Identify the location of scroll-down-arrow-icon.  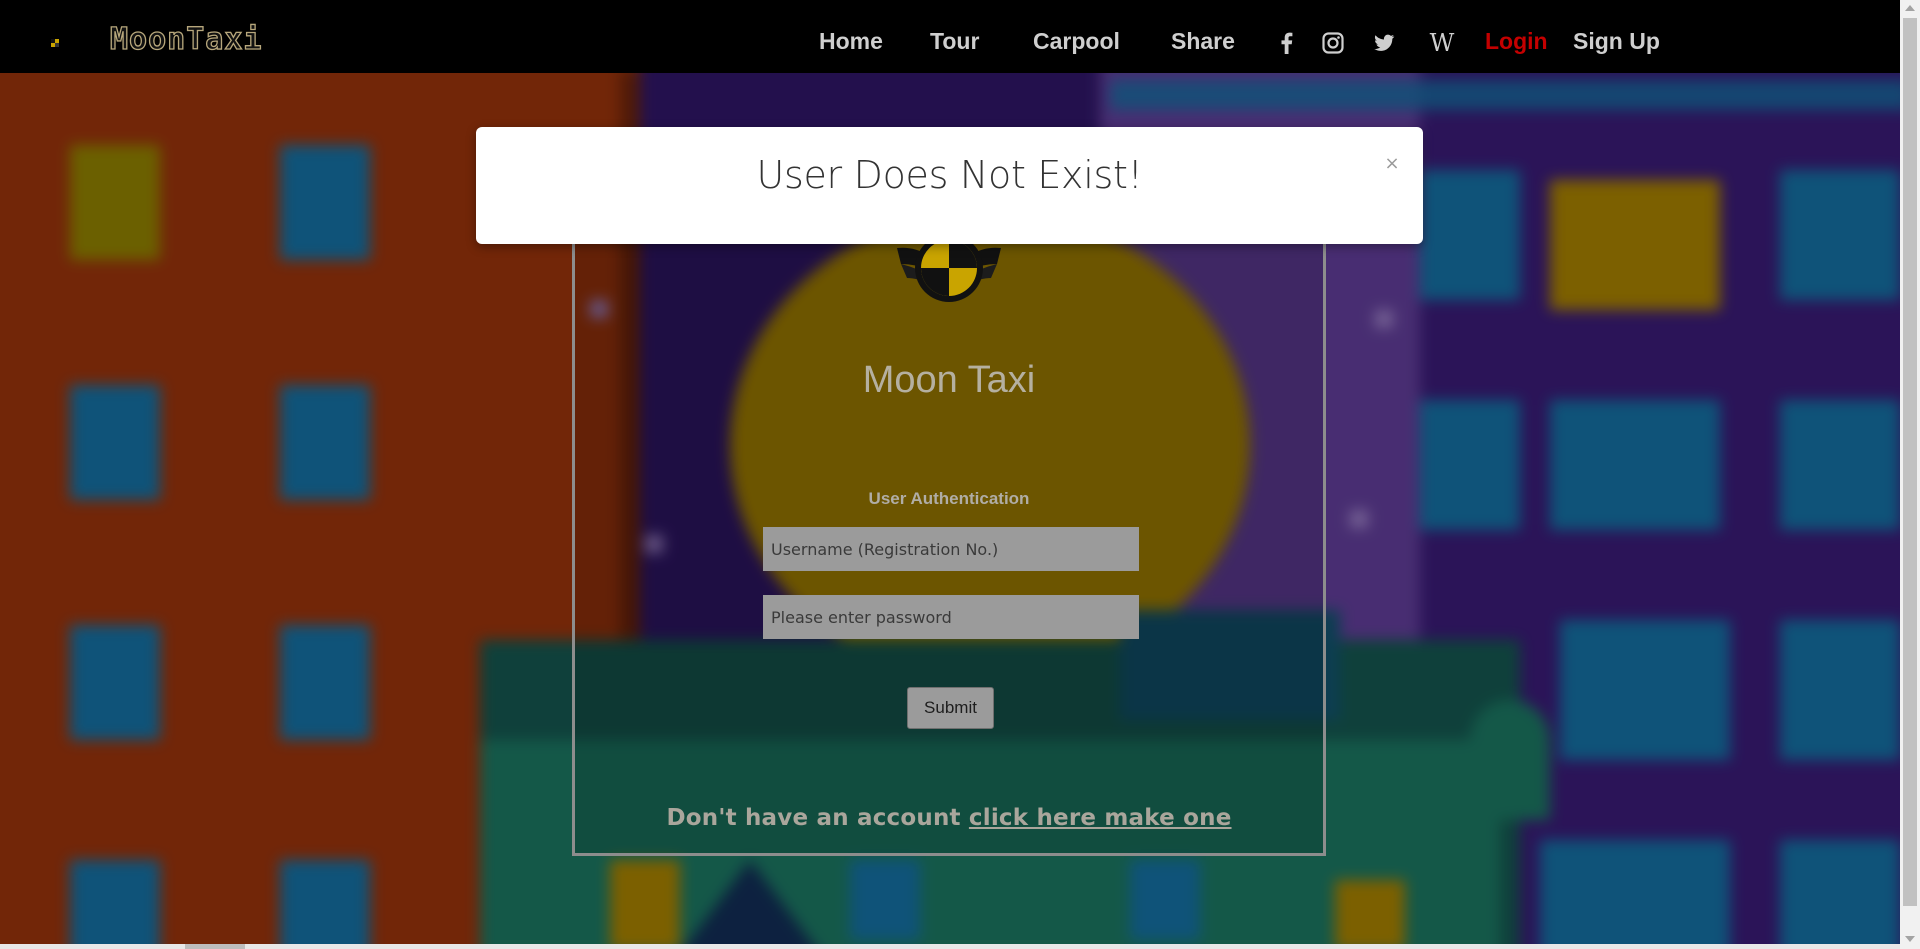
(1910, 939).